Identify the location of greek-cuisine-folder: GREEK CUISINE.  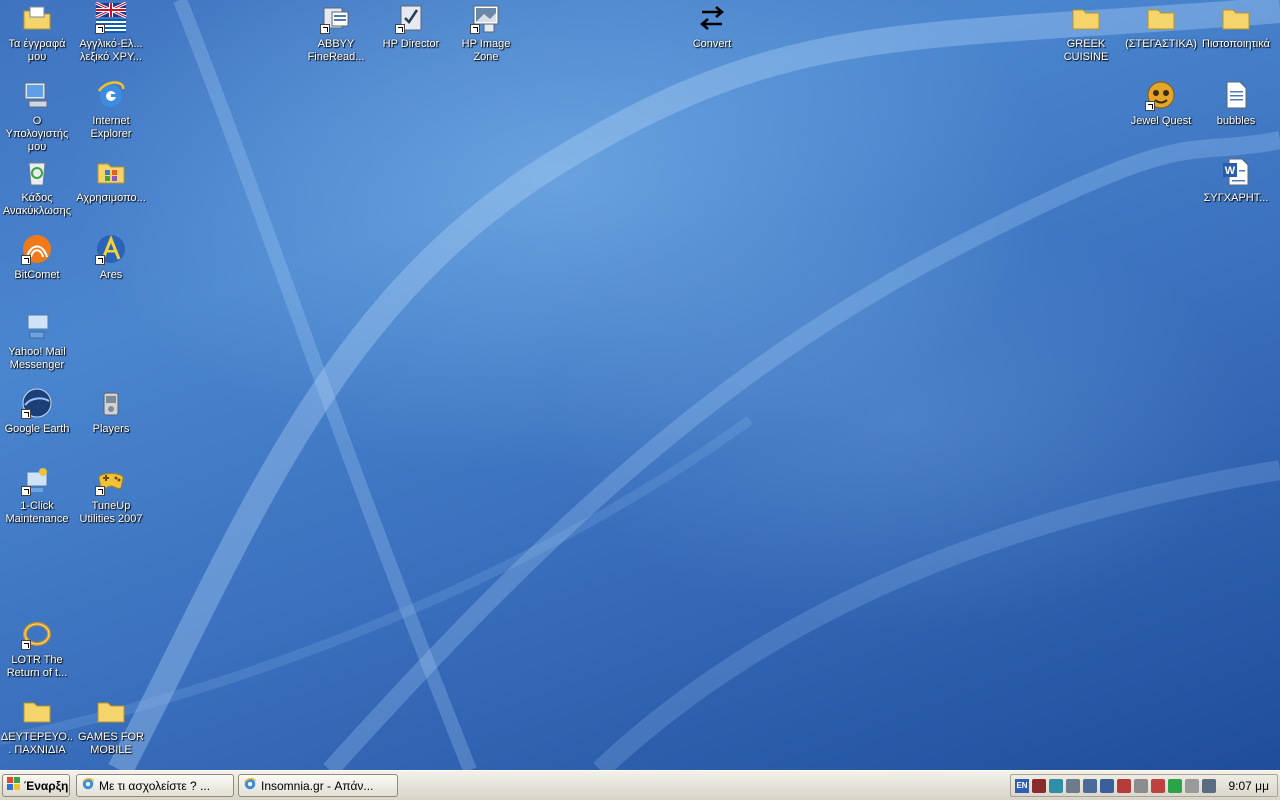
(1086, 33).